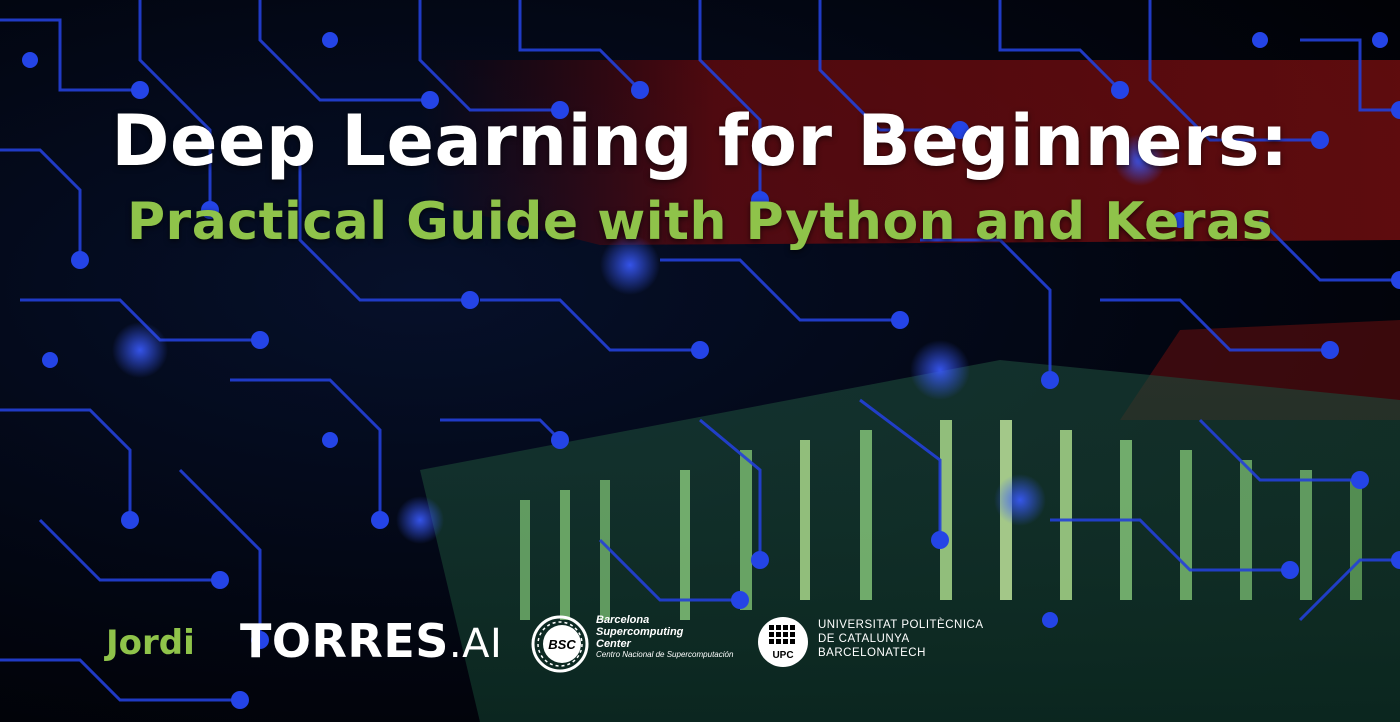  I want to click on author-brand: TORRES.AI, so click(371, 641).